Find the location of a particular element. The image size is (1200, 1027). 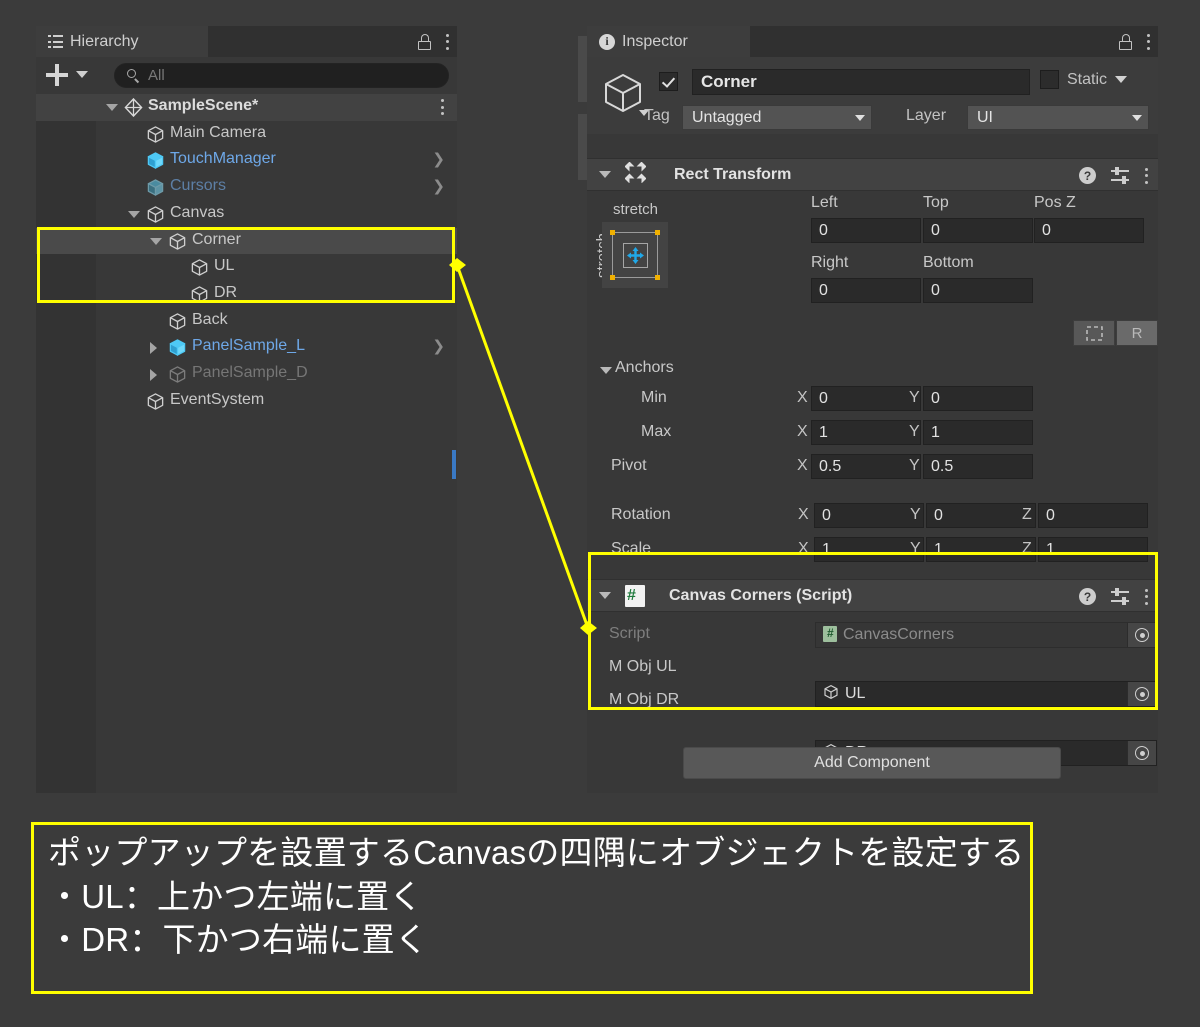

scale-x: 1 is located at coordinates (869, 549).